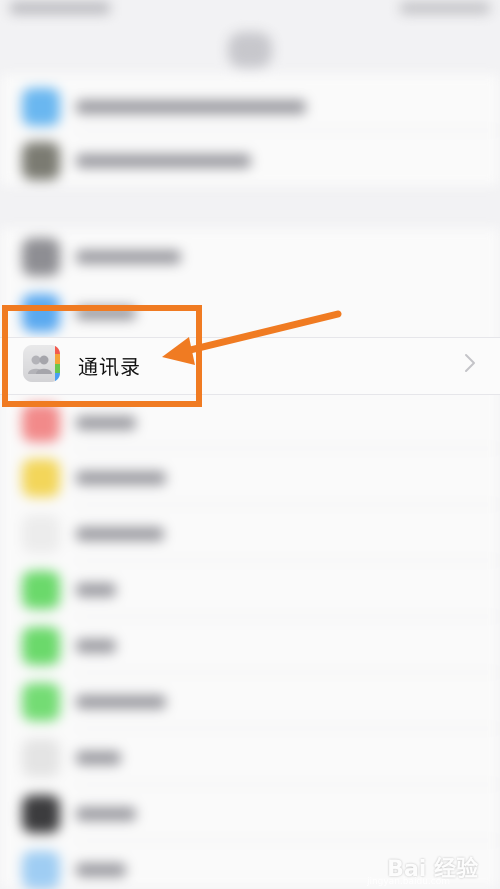 The width and height of the screenshot is (500, 889). What do you see at coordinates (252, 337) in the screenshot?
I see `arrow-left-icon` at bounding box center [252, 337].